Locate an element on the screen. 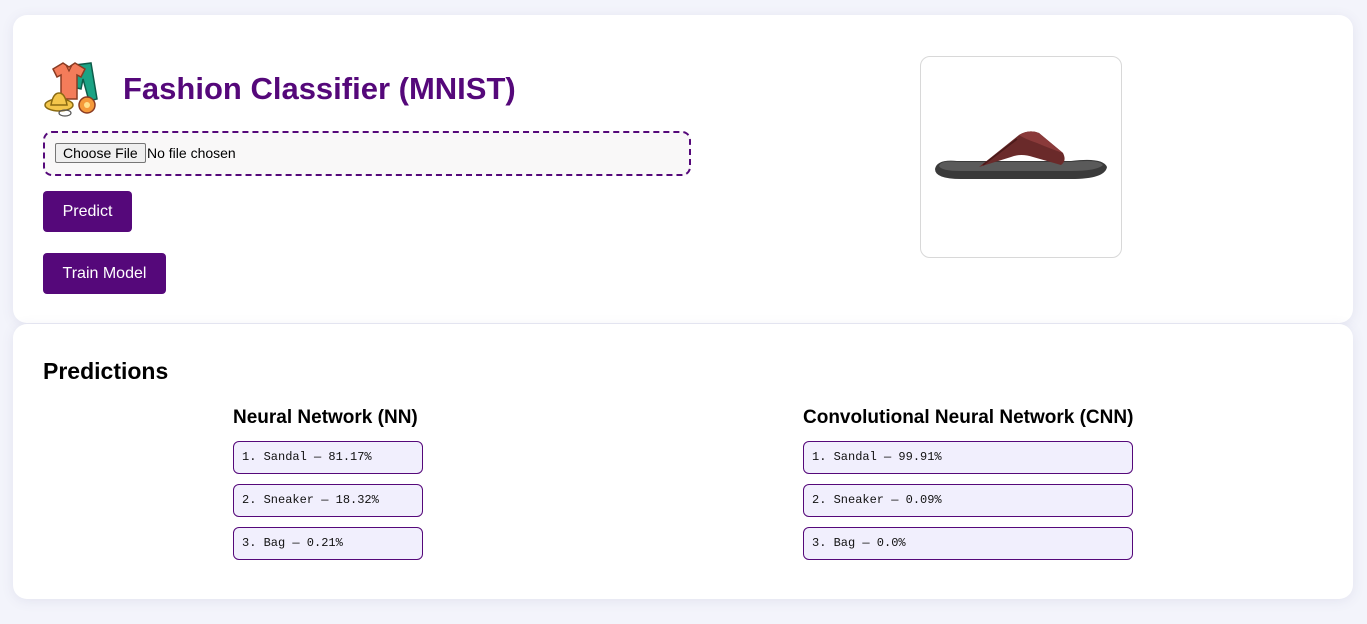  image-preview is located at coordinates (1021, 157).